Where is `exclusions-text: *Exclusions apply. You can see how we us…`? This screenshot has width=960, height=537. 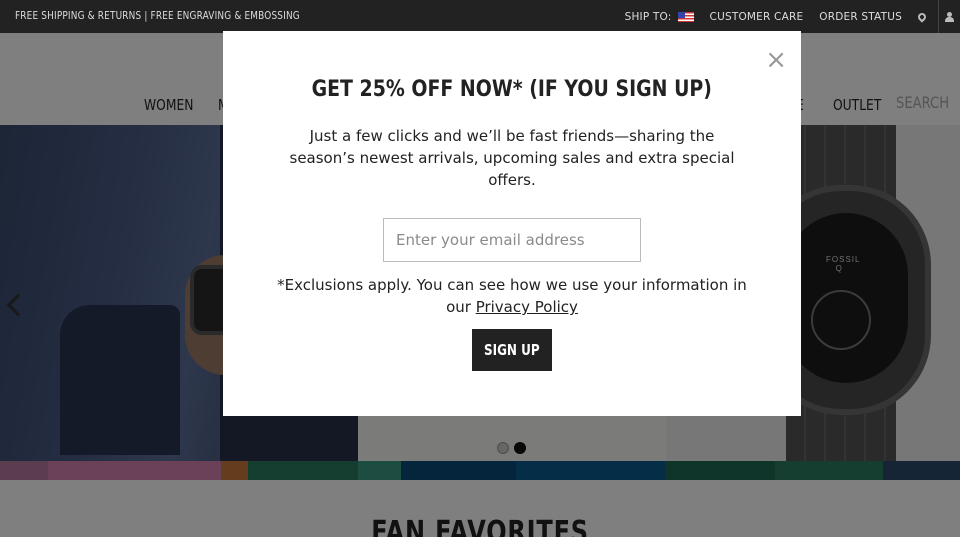
exclusions-text: *Exclusions apply. You can see how we us… is located at coordinates (512, 296).